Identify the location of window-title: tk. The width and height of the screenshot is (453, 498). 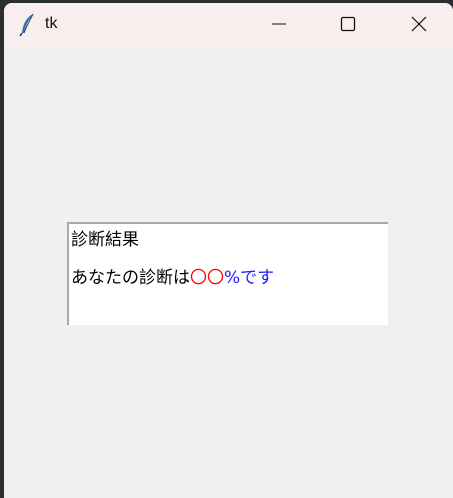
(51, 23).